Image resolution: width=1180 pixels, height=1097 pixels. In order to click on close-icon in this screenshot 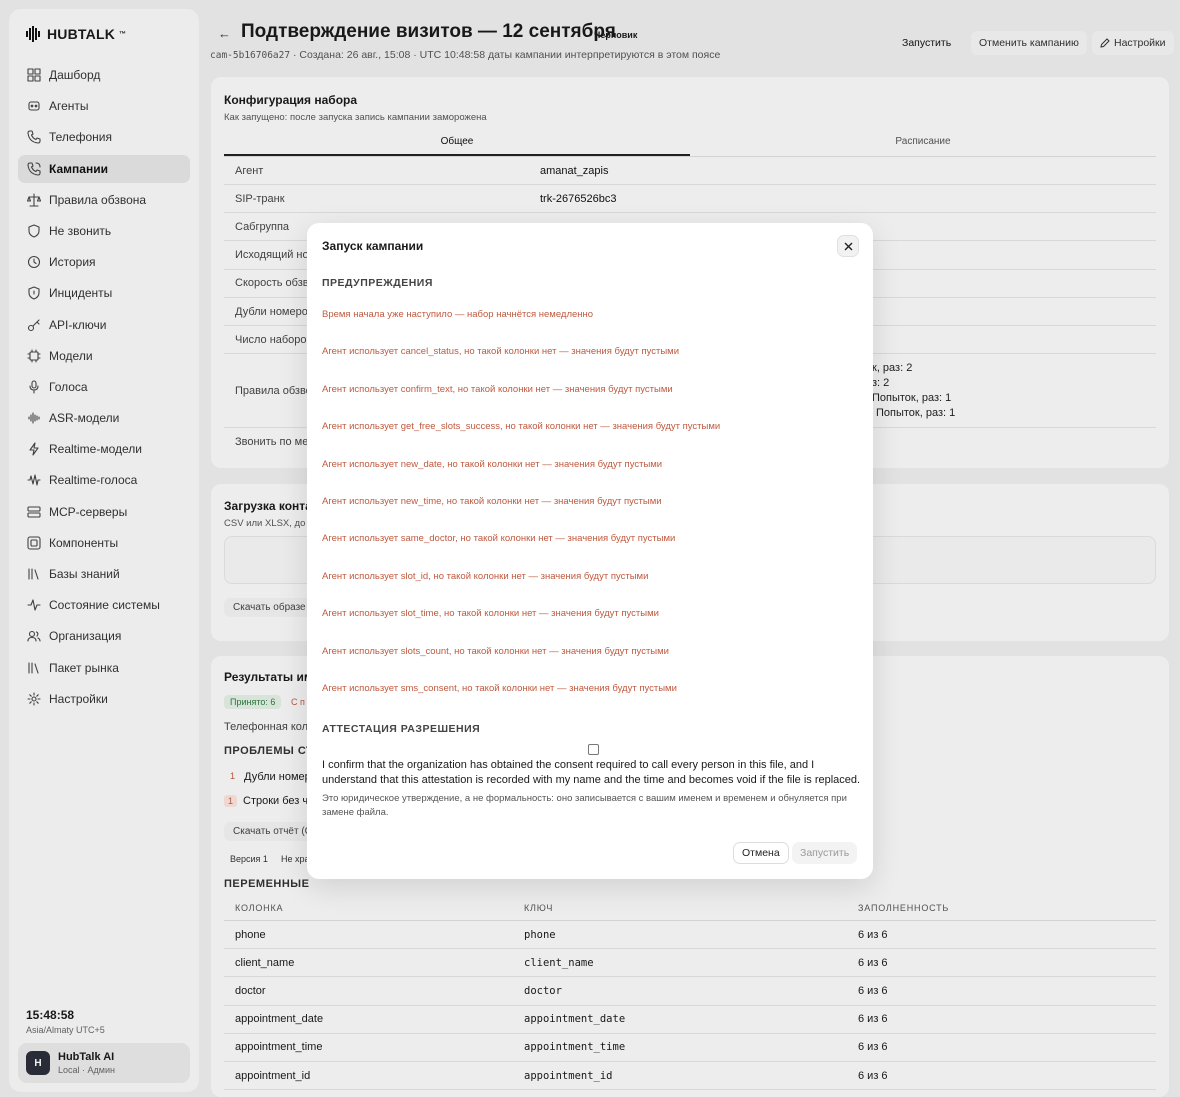, I will do `click(848, 246)`.